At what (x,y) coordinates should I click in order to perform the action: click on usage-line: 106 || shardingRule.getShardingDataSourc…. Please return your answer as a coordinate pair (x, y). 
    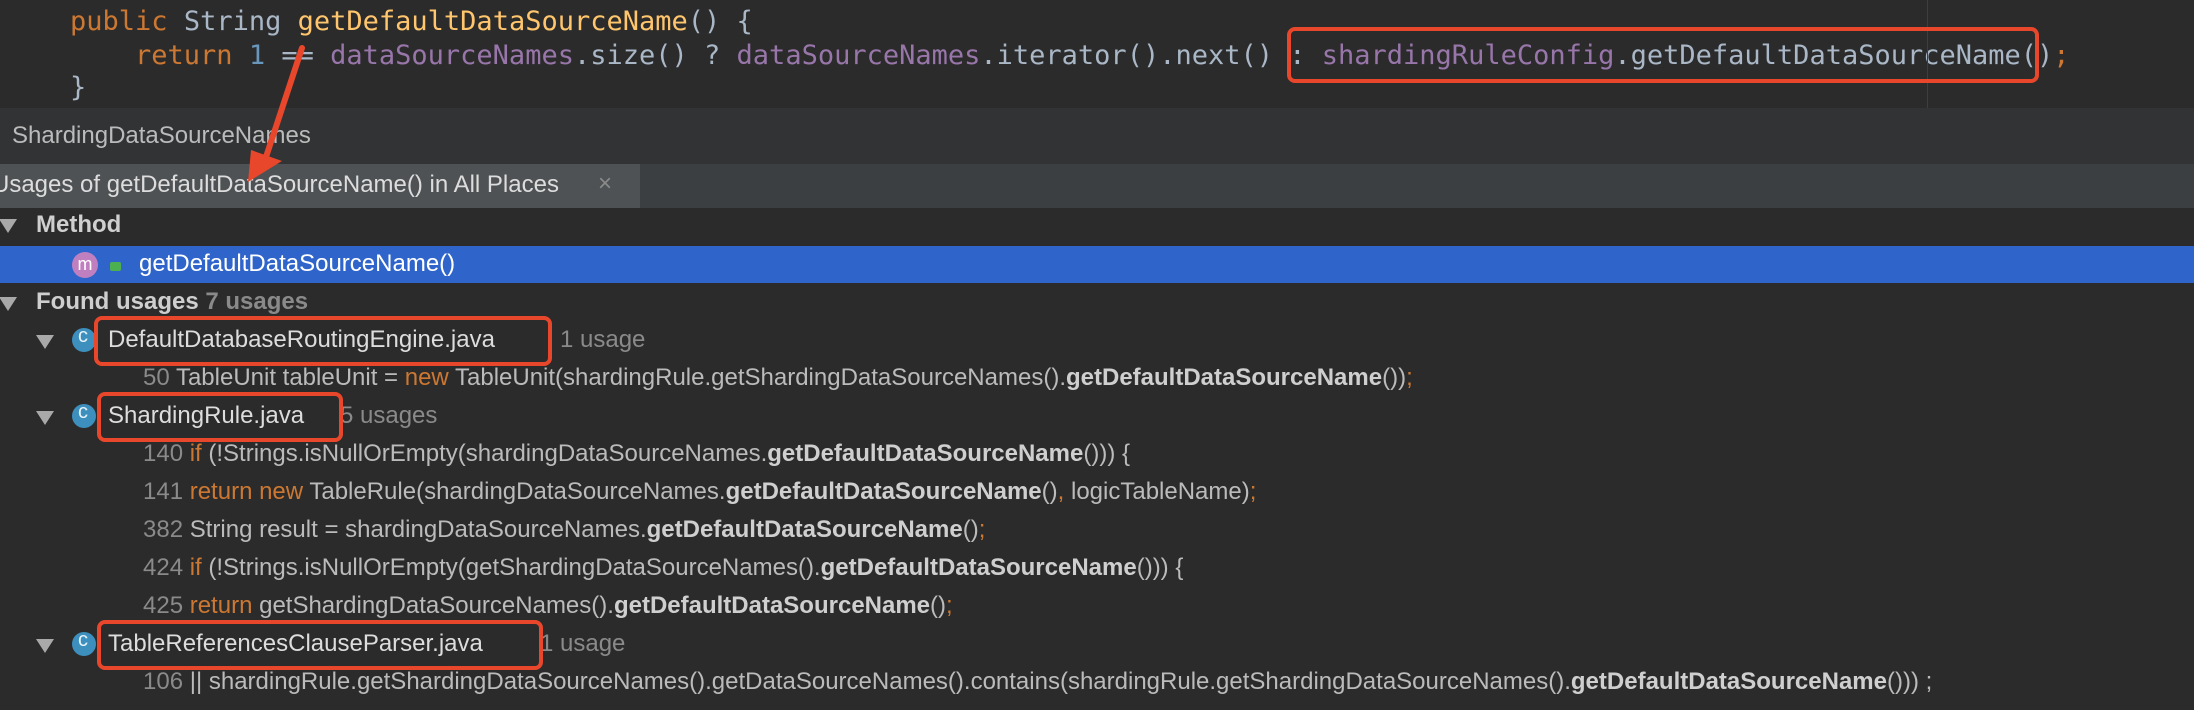
    Looking at the image, I should click on (1037, 682).